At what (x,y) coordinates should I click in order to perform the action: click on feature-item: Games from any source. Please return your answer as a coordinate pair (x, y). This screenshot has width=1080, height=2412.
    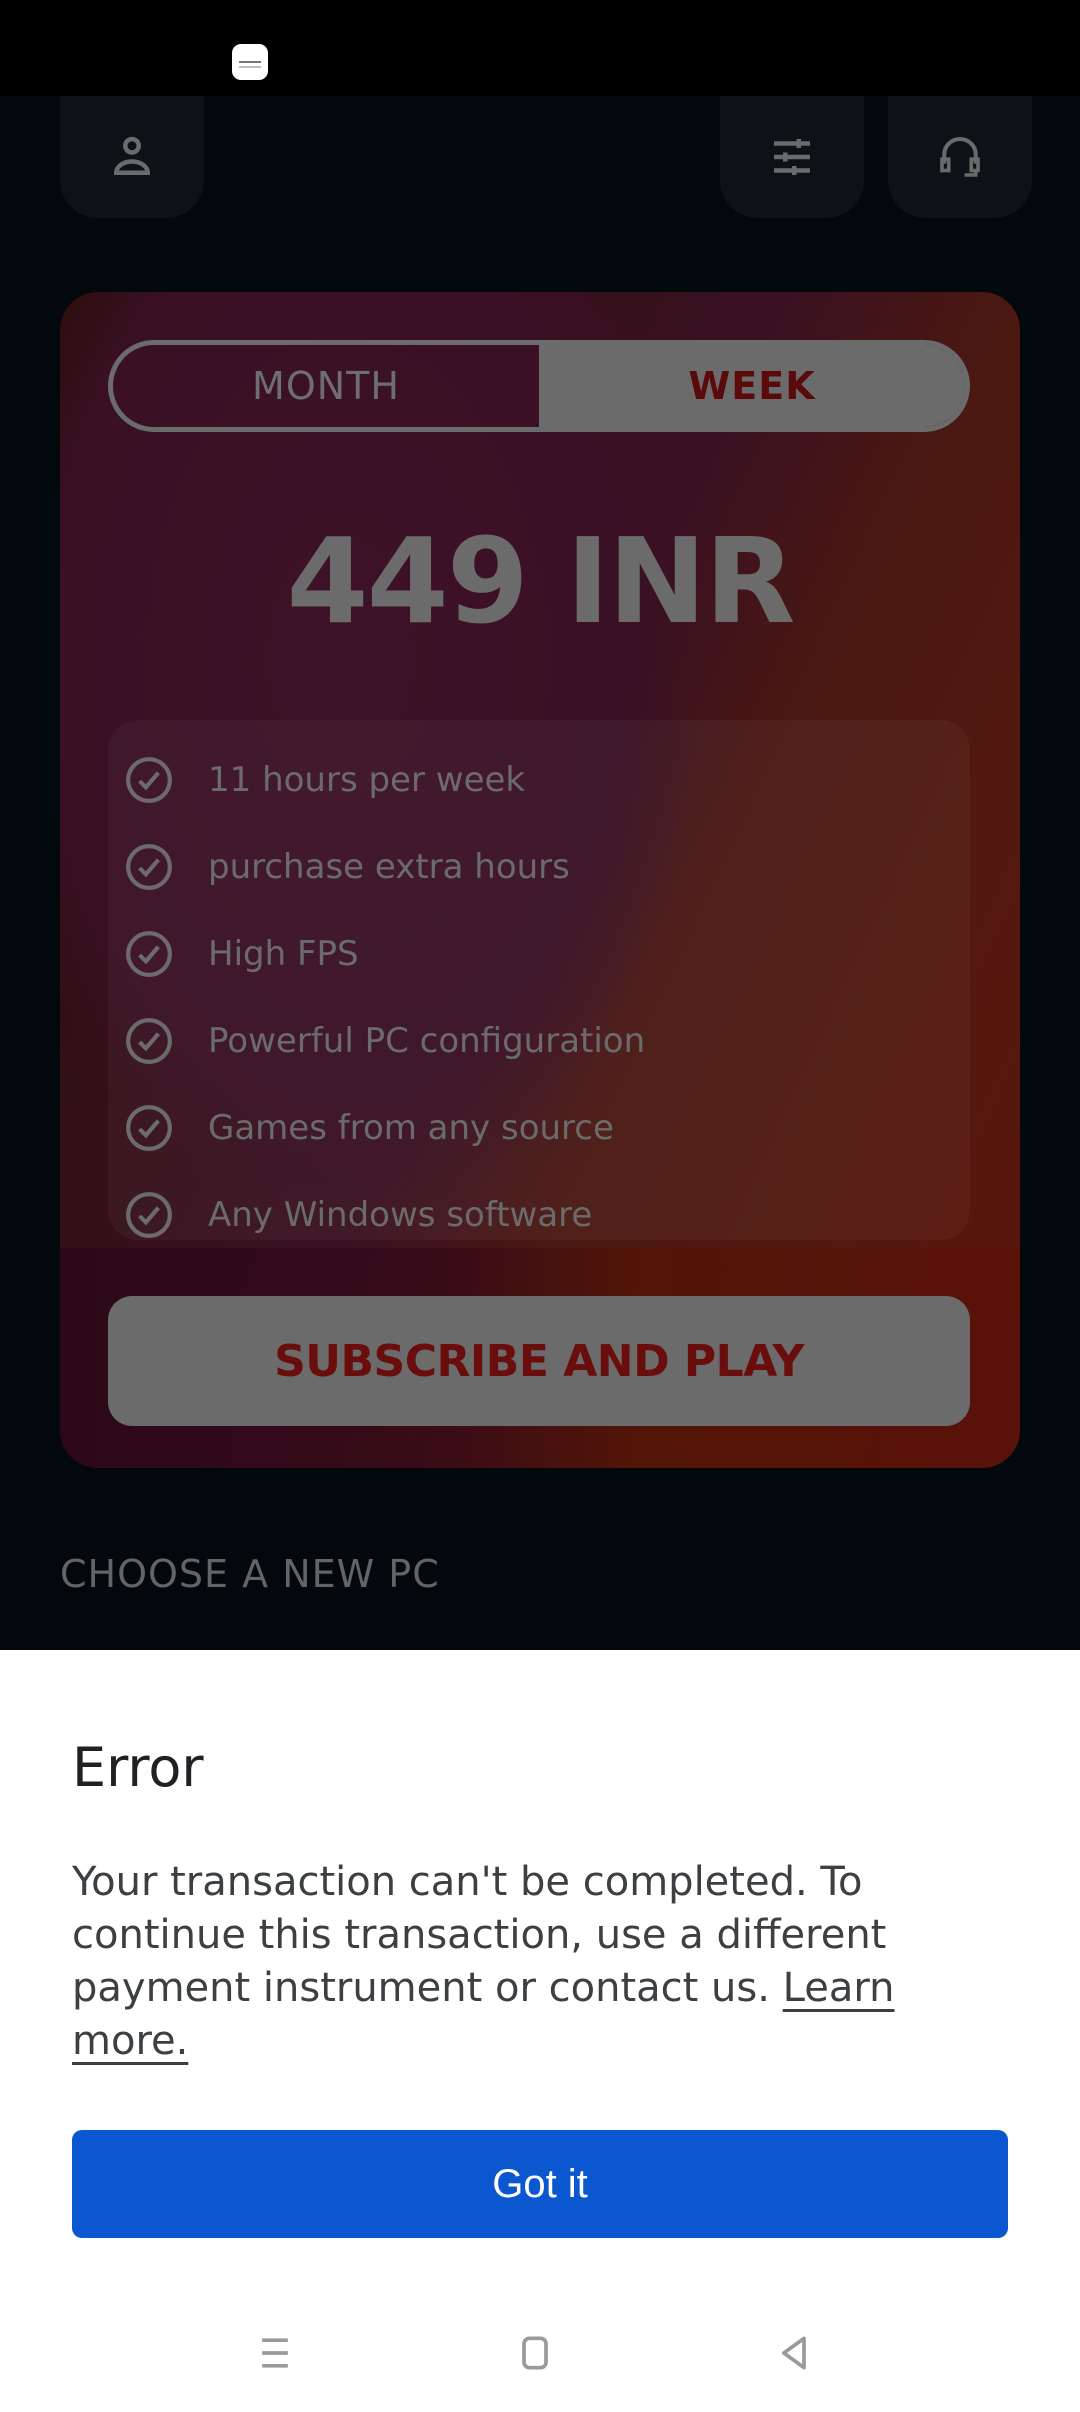
    Looking at the image, I should click on (539, 1127).